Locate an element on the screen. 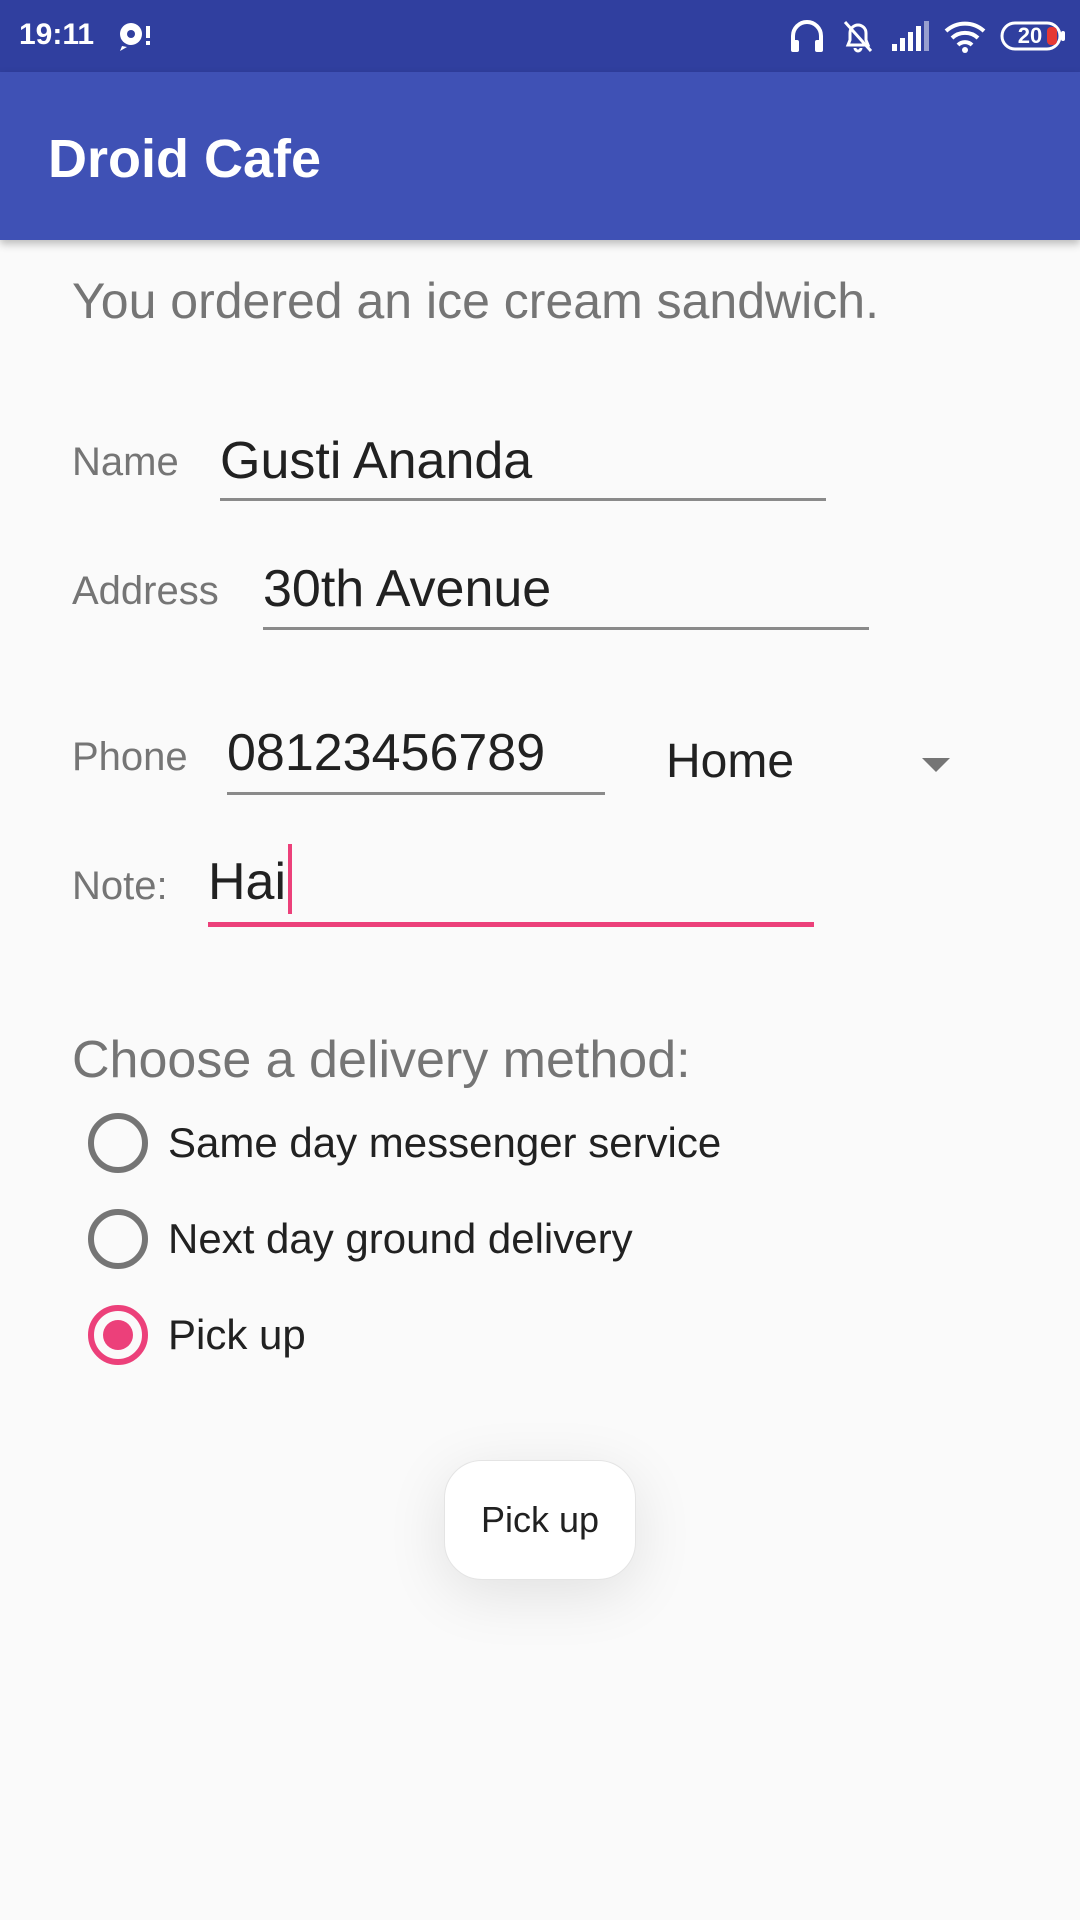 The image size is (1080, 1920). radio-next-day: Next day ground delivery is located at coordinates (360, 1239).